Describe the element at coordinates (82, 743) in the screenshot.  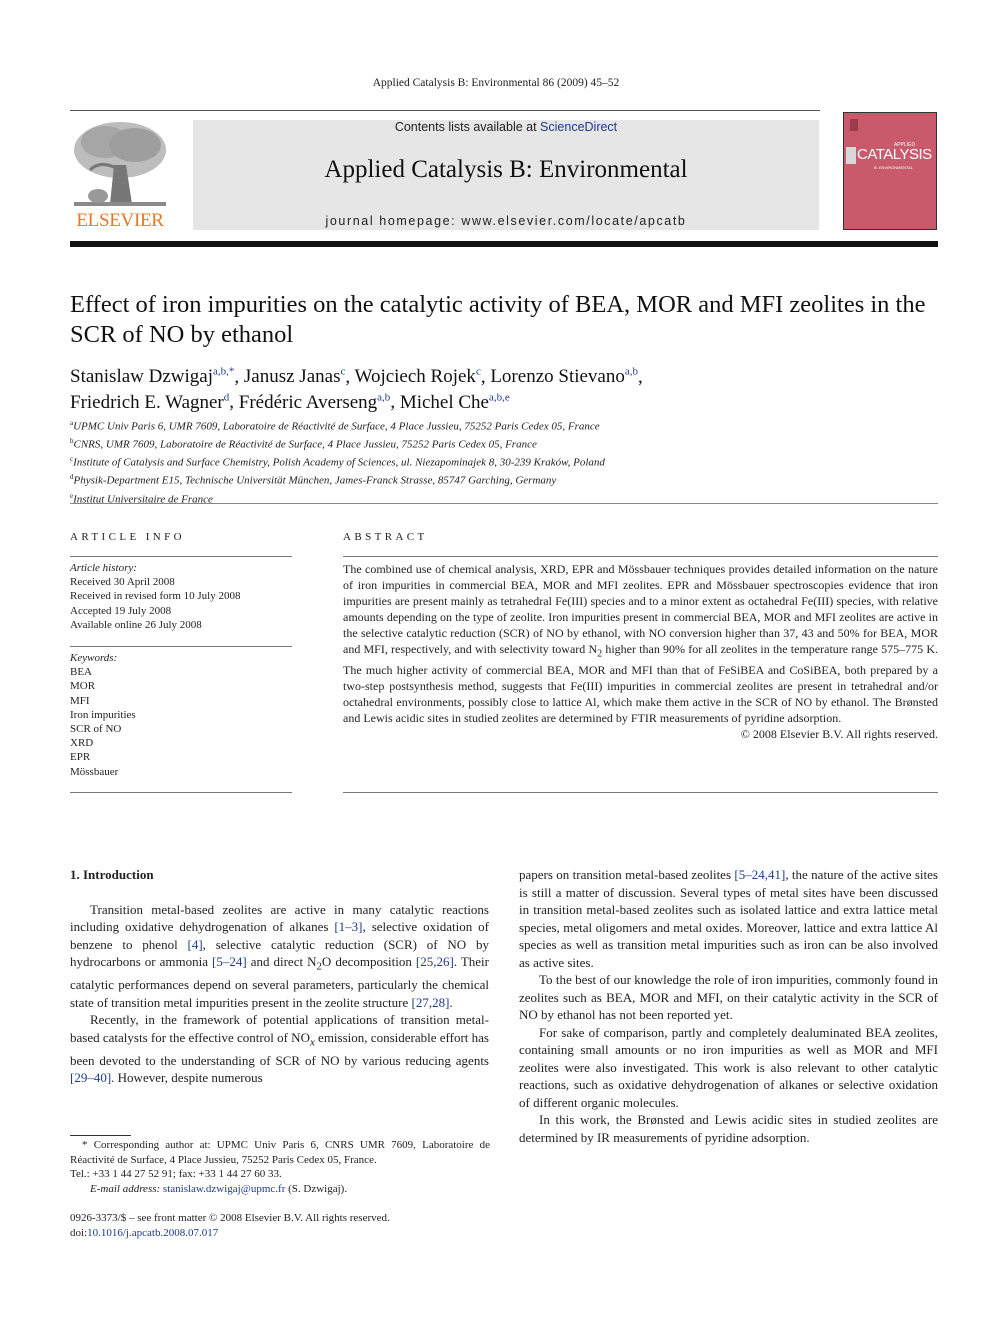
I see `keyword: XRD` at that location.